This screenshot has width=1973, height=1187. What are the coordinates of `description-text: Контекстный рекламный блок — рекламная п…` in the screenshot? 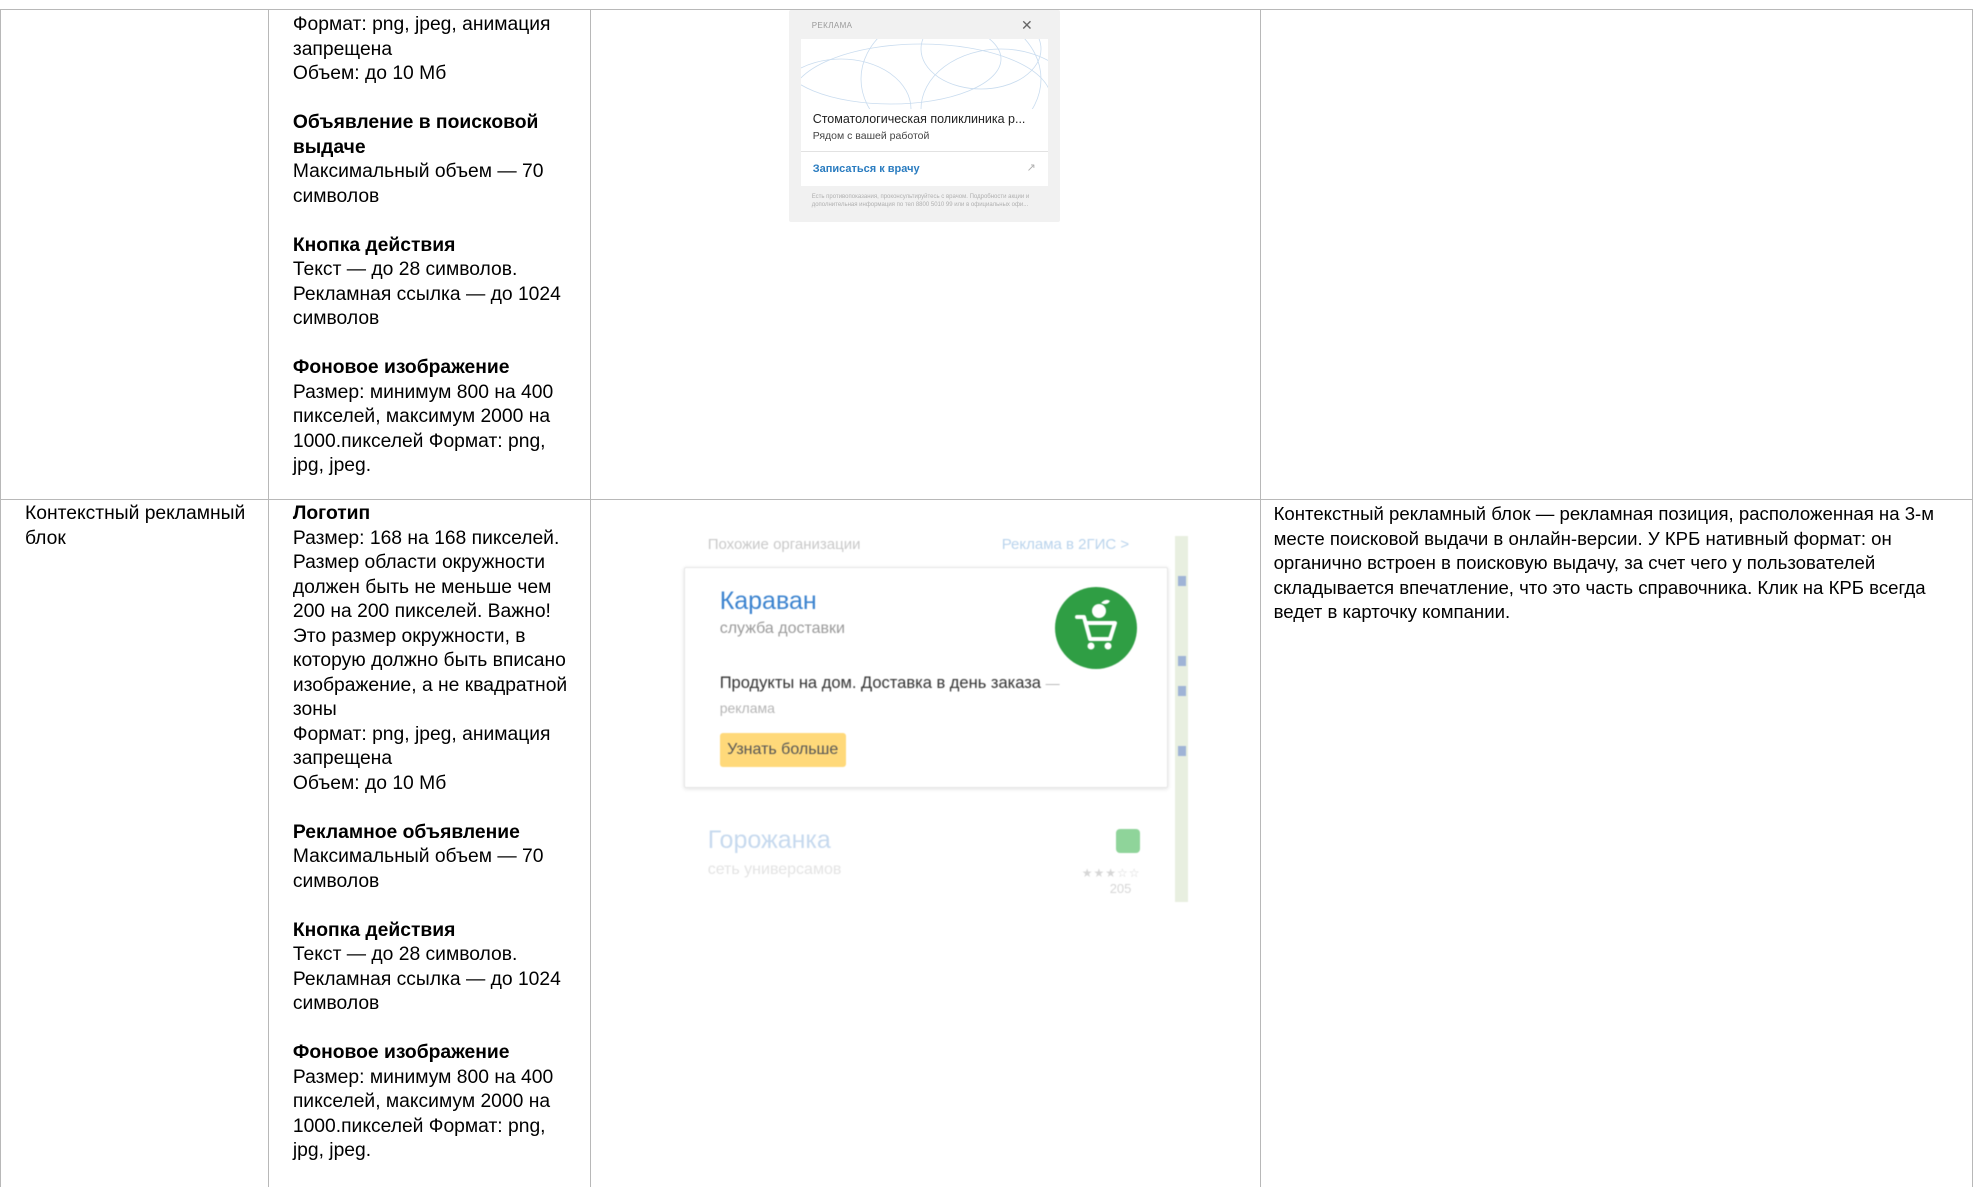 It's located at (1604, 562).